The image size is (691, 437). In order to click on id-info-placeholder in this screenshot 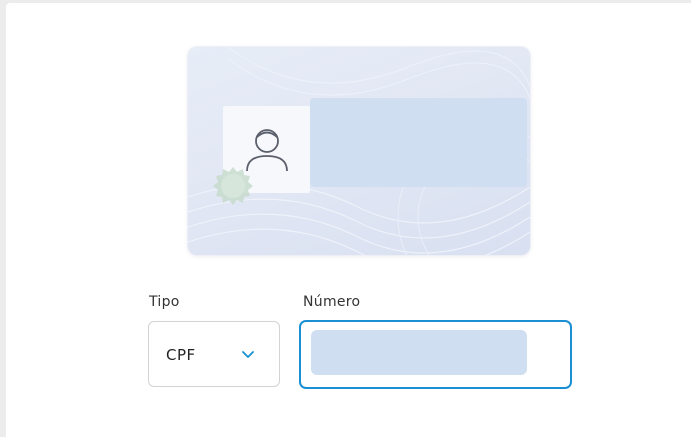, I will do `click(418, 142)`.